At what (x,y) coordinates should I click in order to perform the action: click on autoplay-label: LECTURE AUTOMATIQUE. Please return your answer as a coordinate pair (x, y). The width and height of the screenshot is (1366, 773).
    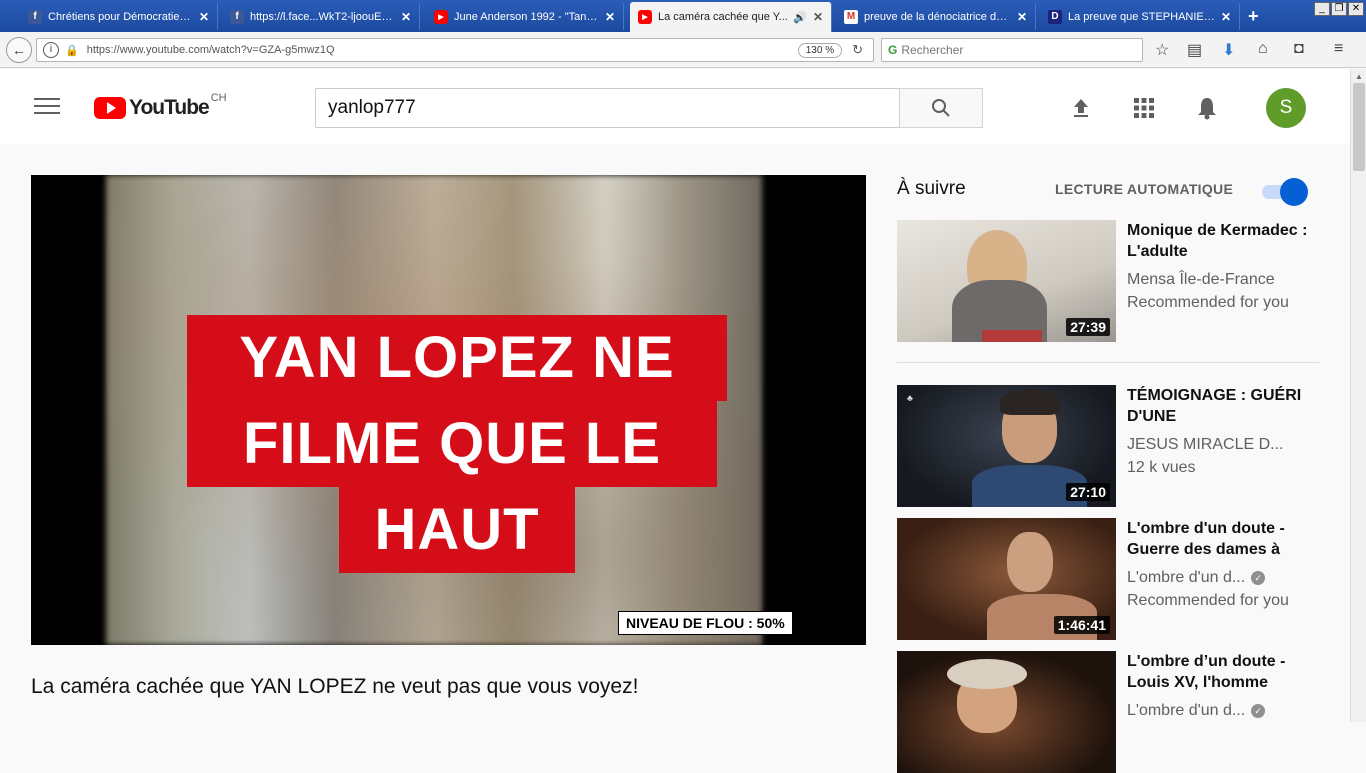
    Looking at the image, I should click on (1144, 189).